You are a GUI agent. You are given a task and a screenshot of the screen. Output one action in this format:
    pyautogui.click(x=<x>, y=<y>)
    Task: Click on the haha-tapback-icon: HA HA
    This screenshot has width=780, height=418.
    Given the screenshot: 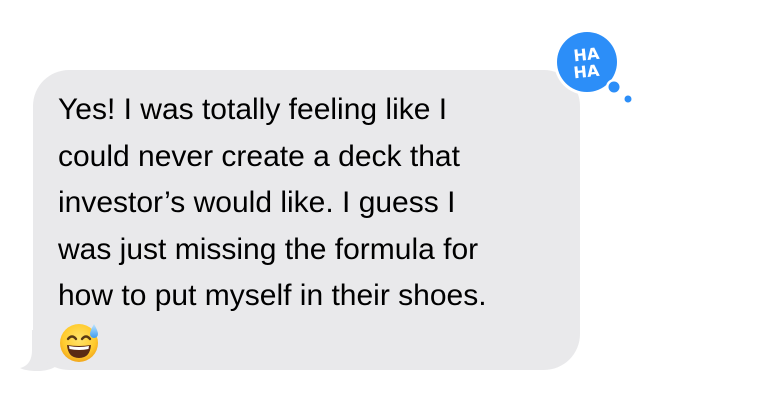 What is the action you would take?
    pyautogui.click(x=593, y=66)
    